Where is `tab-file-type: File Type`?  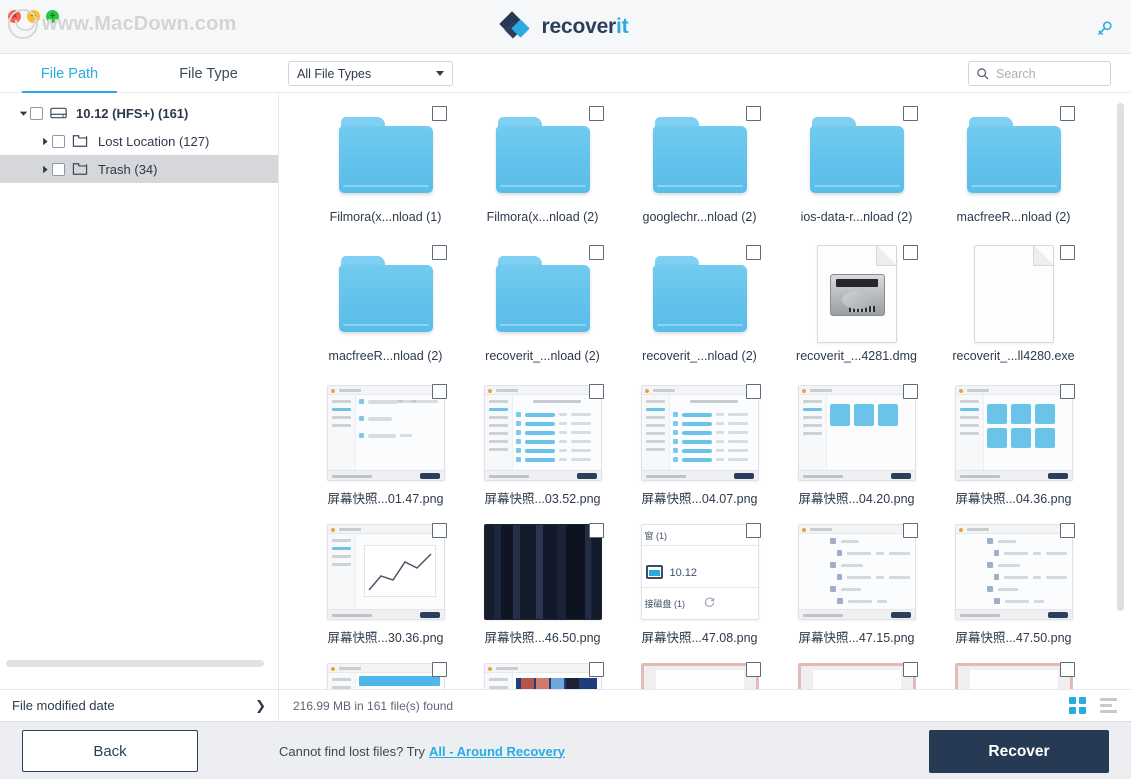
tab-file-type: File Type is located at coordinates (208, 73).